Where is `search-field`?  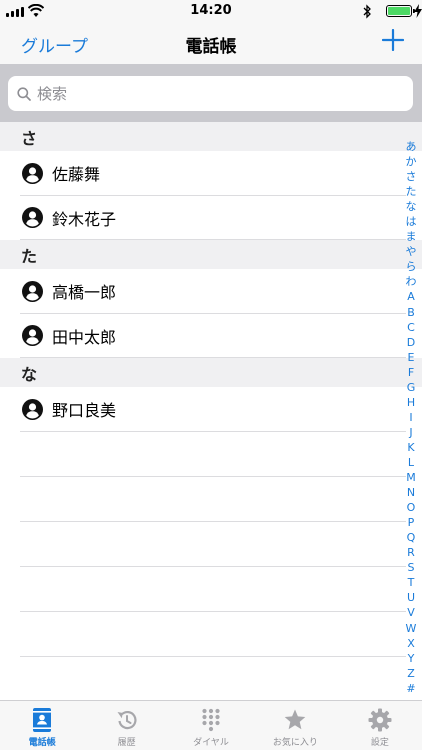
search-field is located at coordinates (210, 93).